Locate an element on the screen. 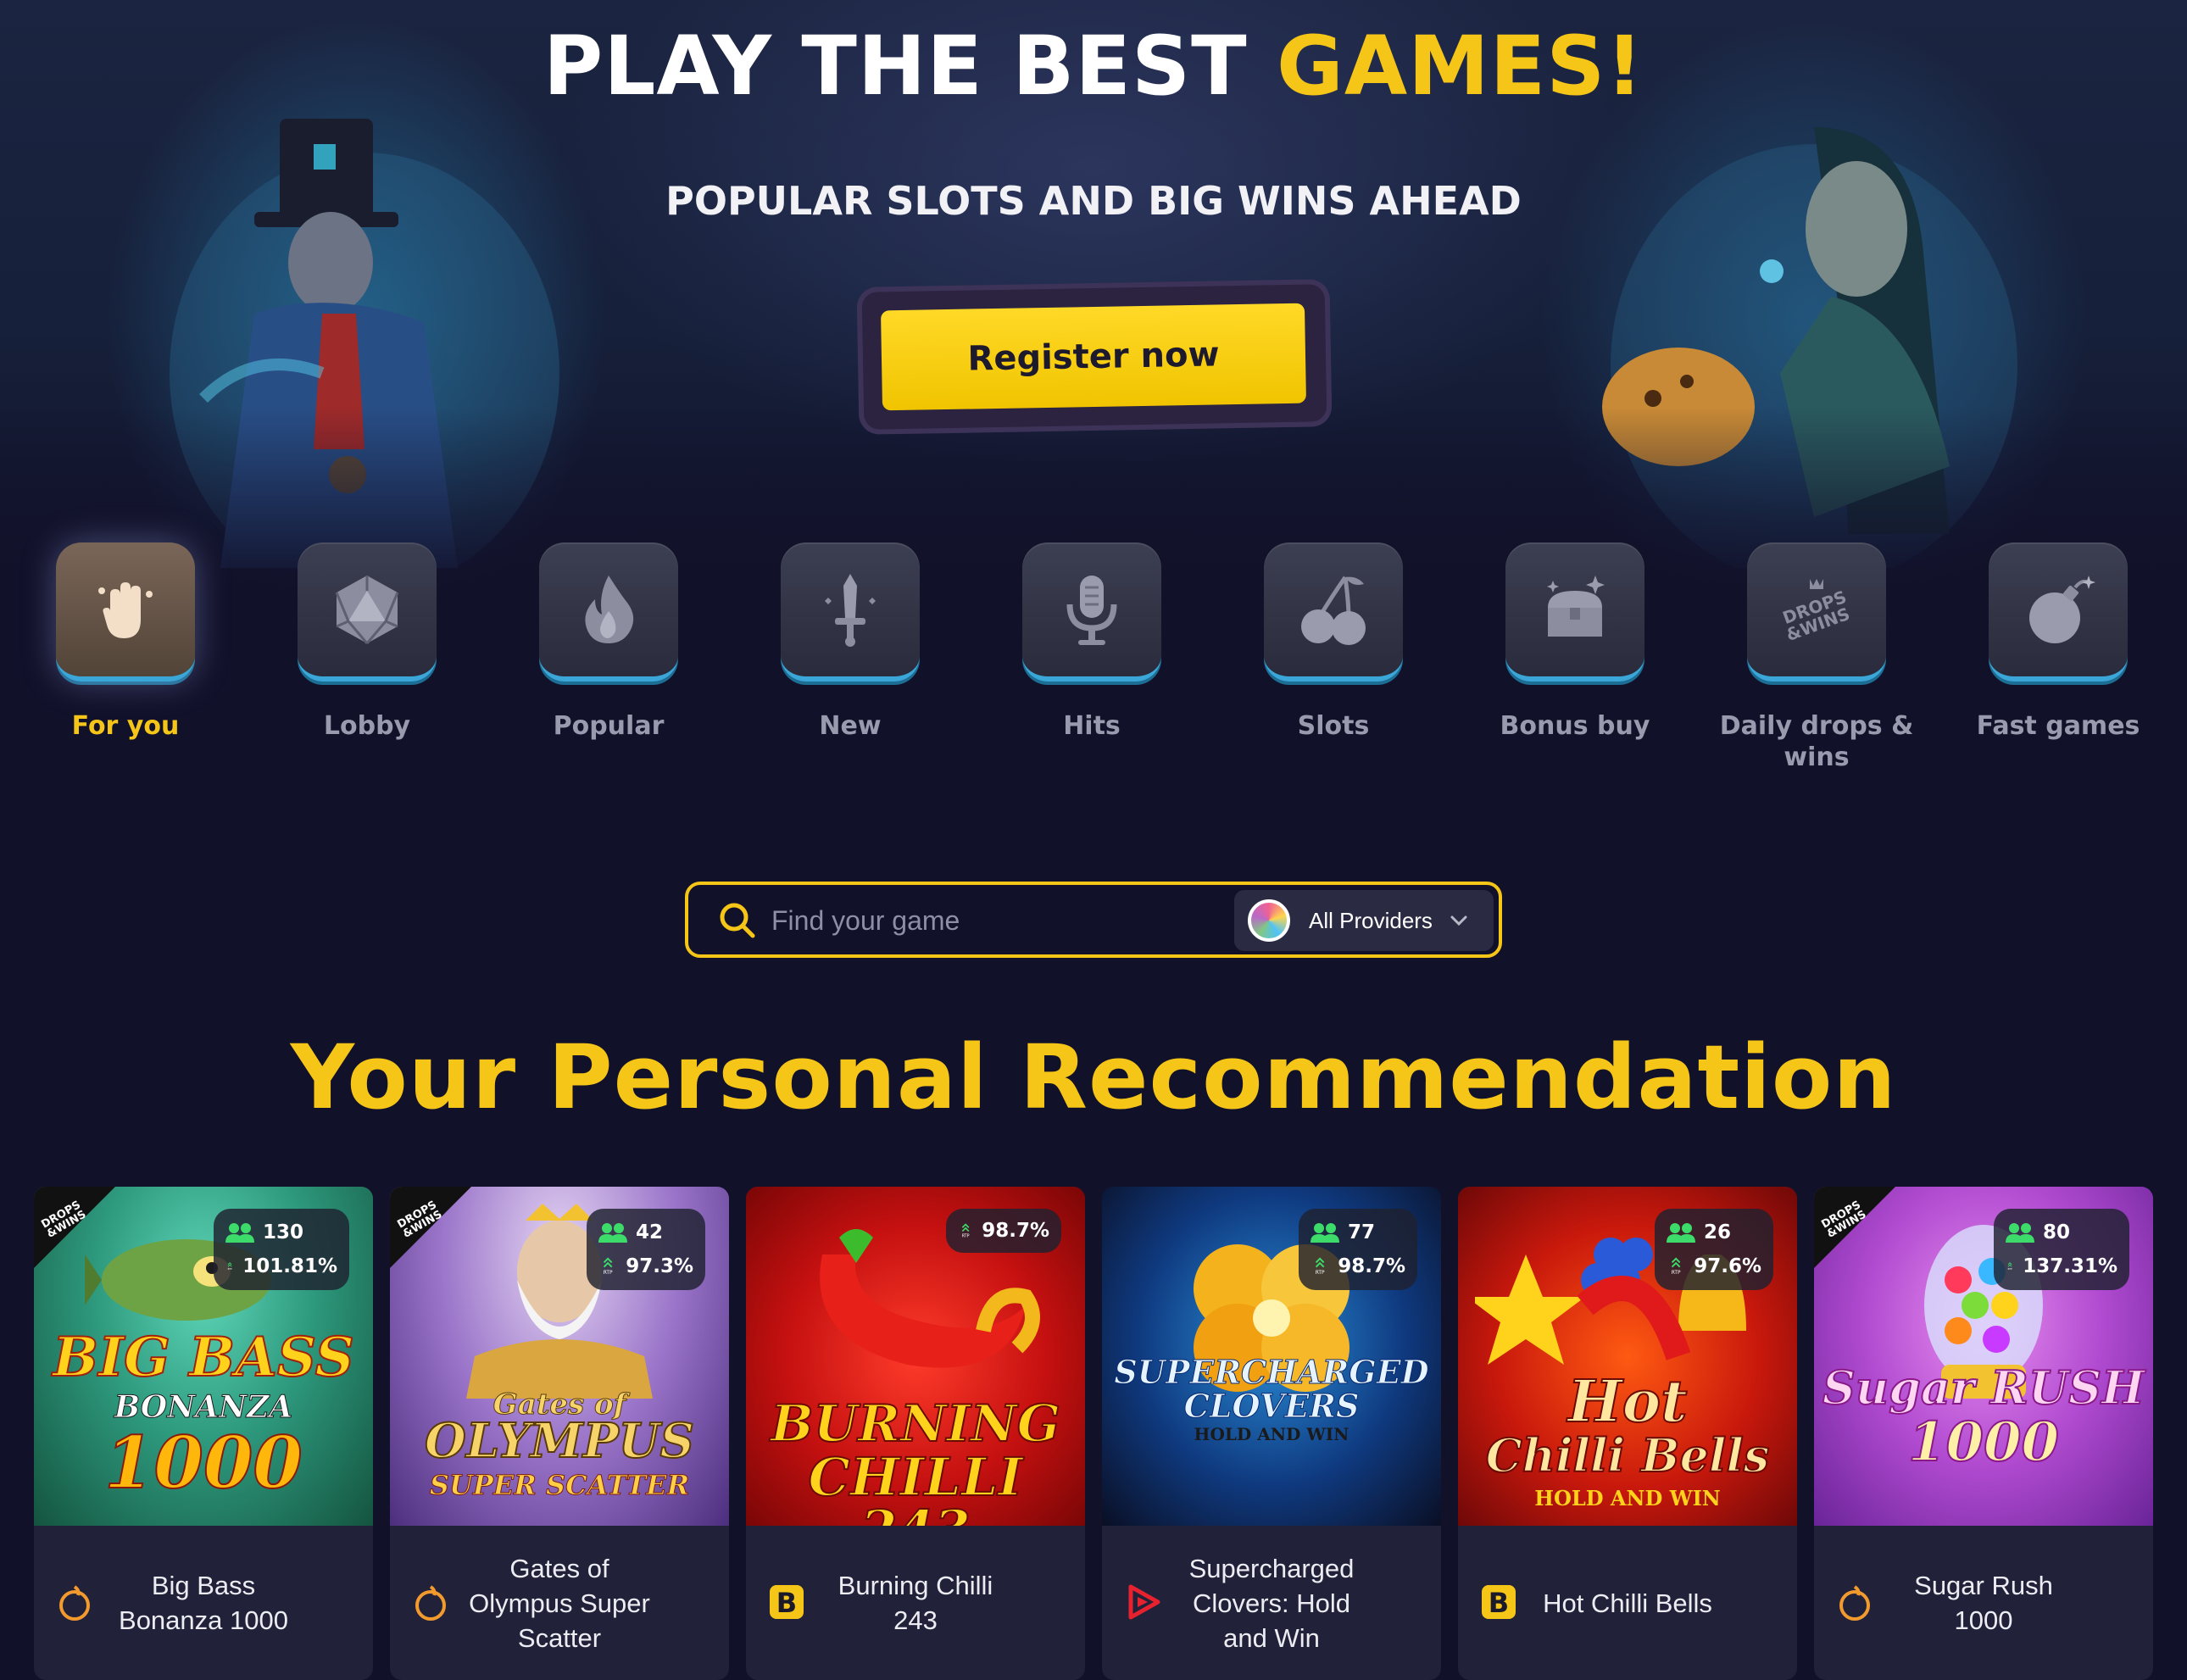 The height and width of the screenshot is (1680, 2187). treasure-chest-icon is located at coordinates (1576, 606).